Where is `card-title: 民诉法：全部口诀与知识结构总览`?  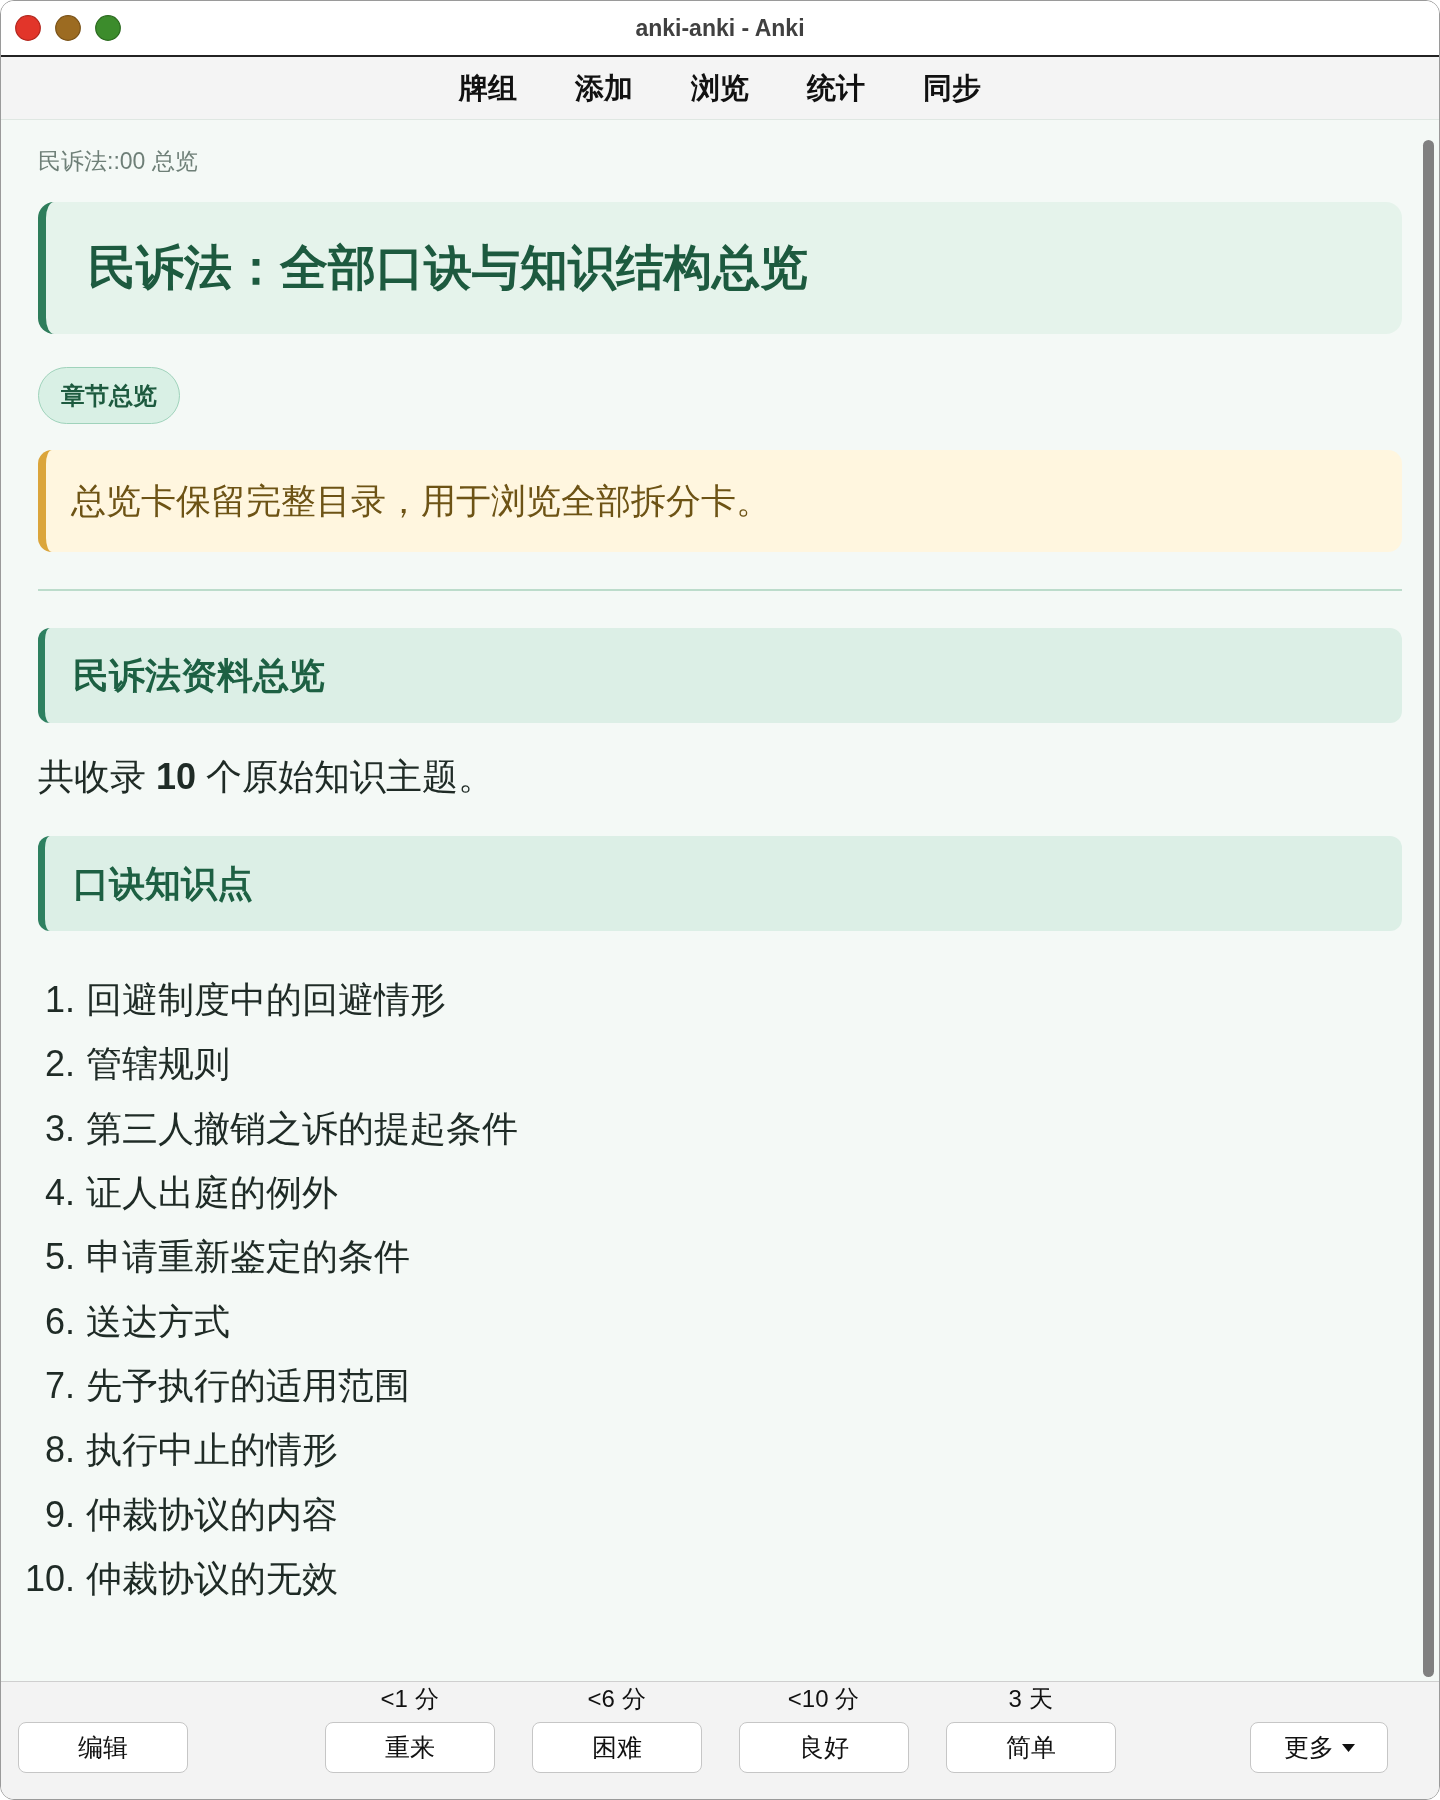
card-title: 民诉法：全部口诀与知识结构总览 is located at coordinates (448, 268).